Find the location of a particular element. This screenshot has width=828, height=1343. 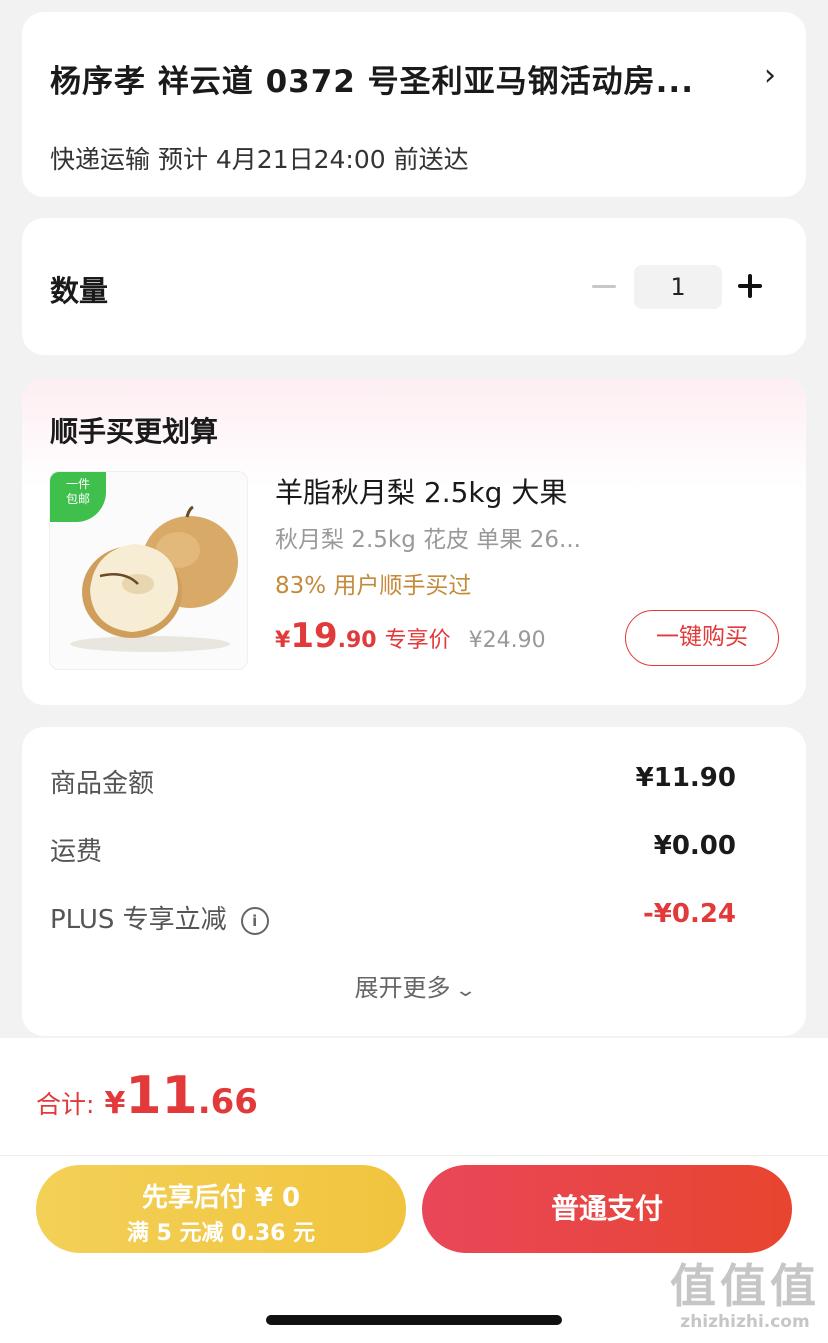

price-decimal: .90 is located at coordinates (357, 640).